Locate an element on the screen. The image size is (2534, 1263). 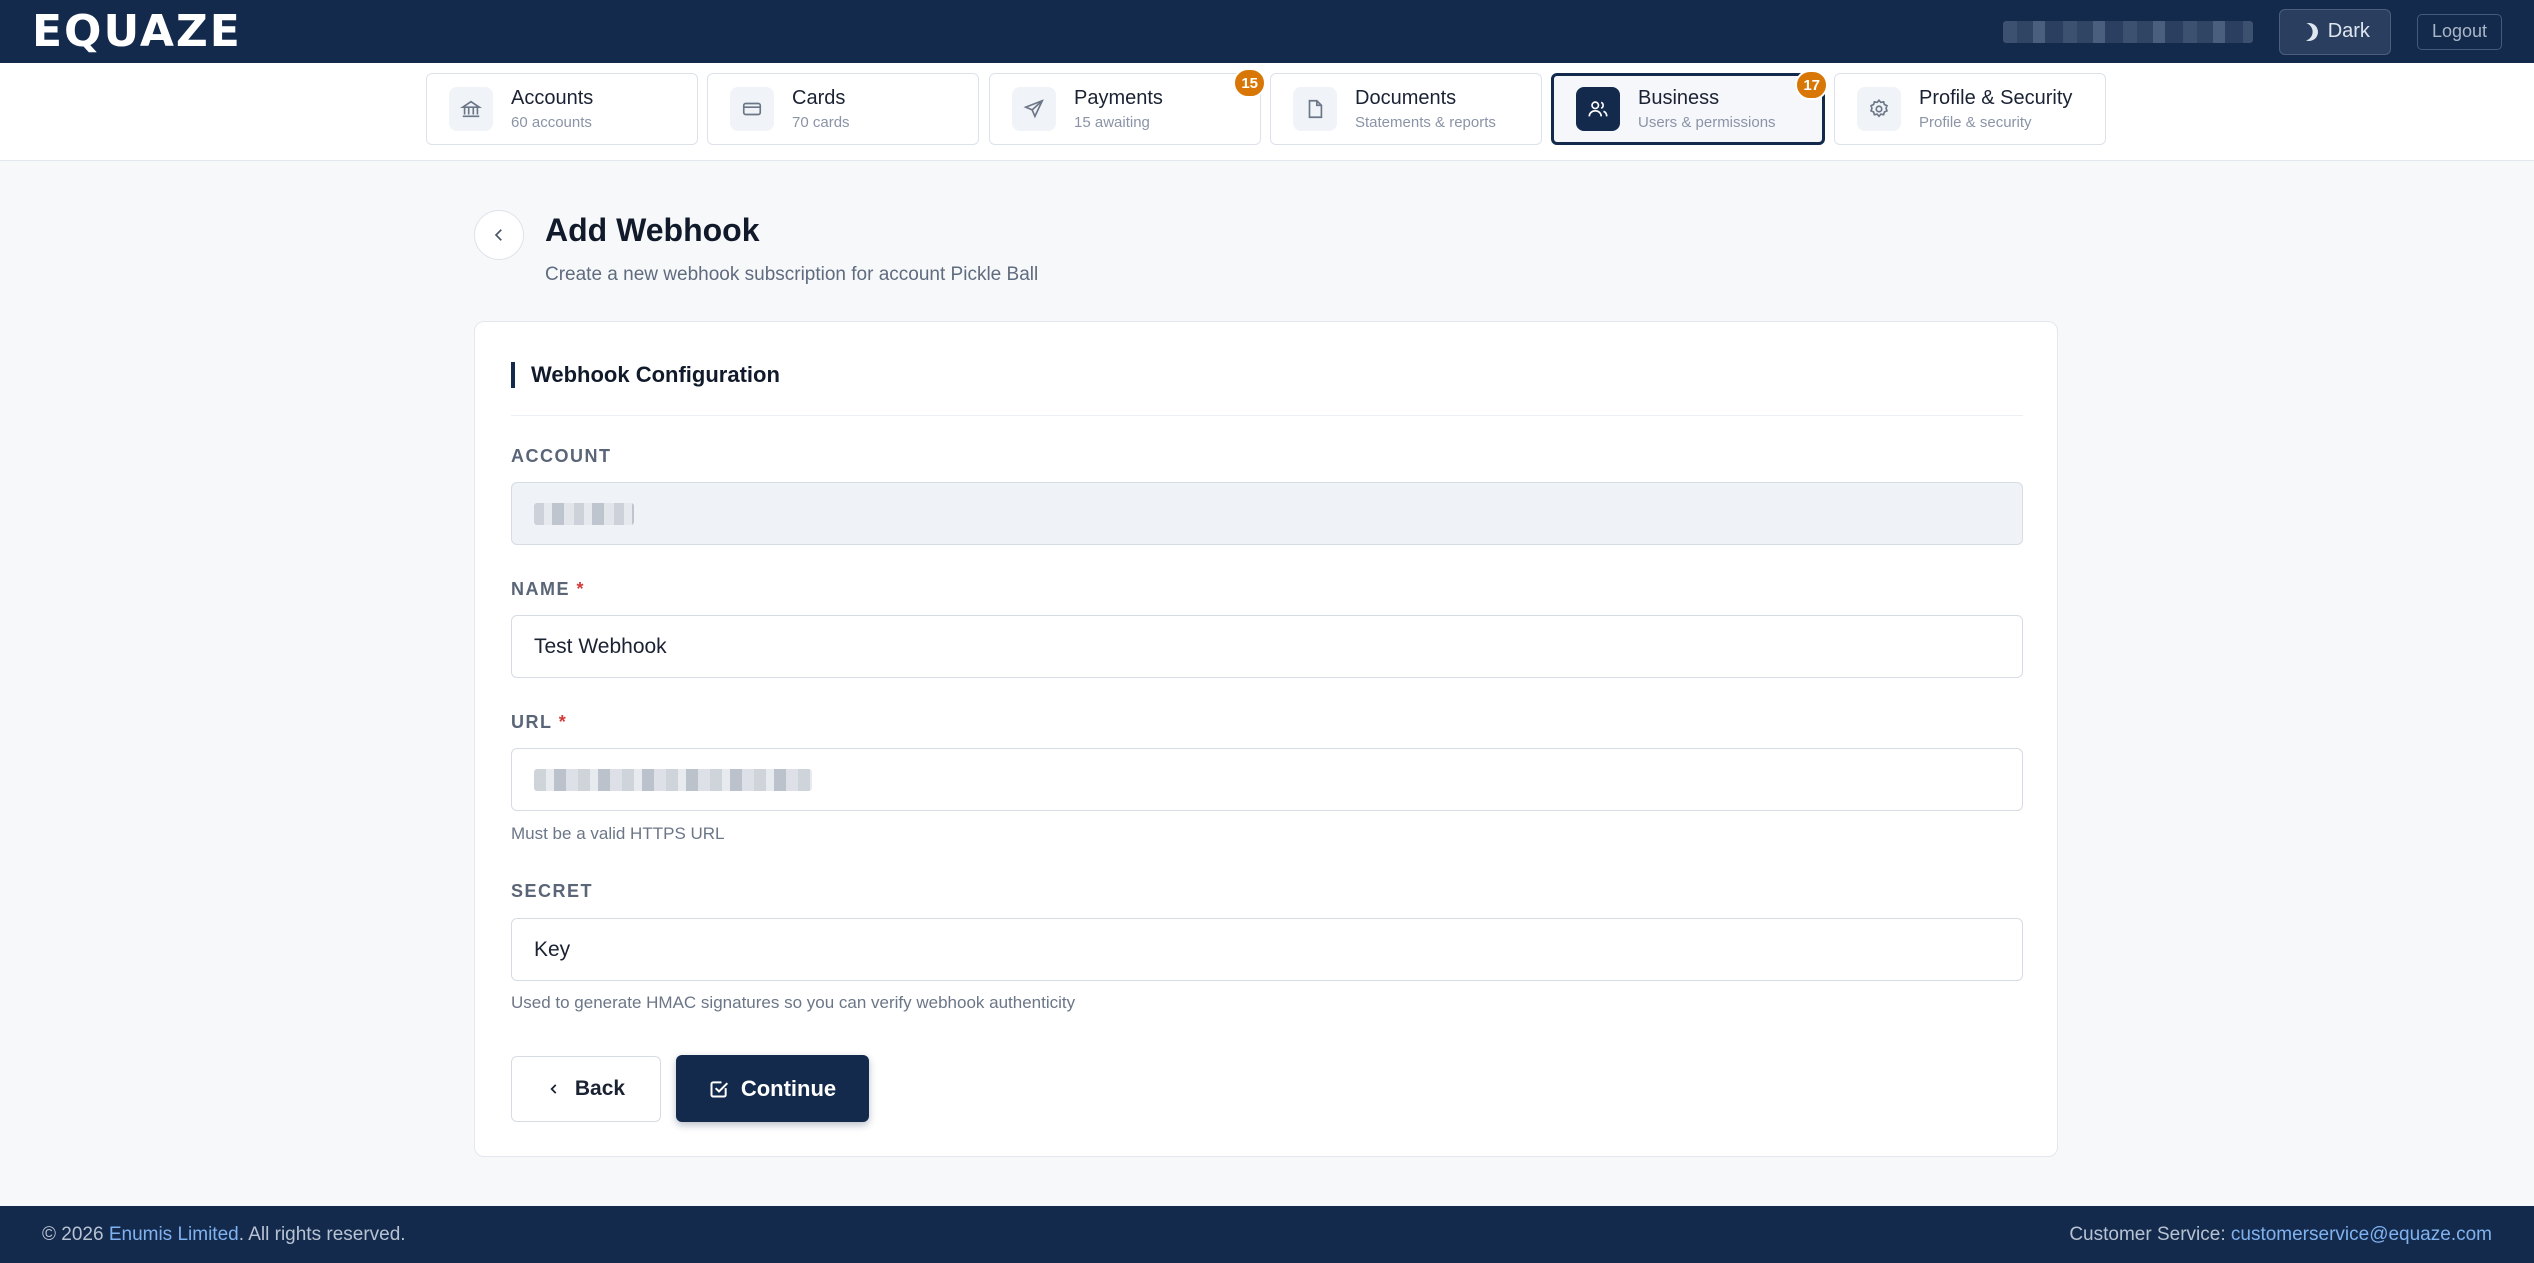
tab-title: Profile & Security is located at coordinates (1996, 98).